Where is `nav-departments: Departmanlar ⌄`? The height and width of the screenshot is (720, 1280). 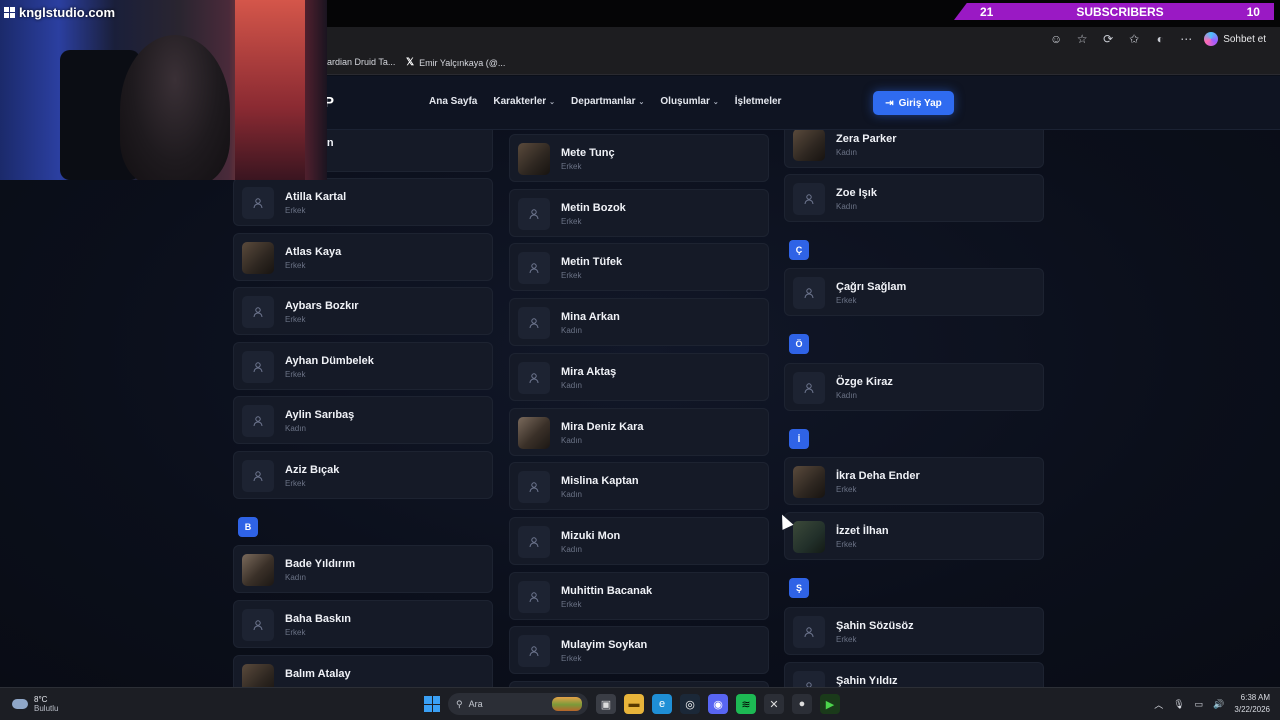 nav-departments: Departmanlar ⌄ is located at coordinates (607, 101).